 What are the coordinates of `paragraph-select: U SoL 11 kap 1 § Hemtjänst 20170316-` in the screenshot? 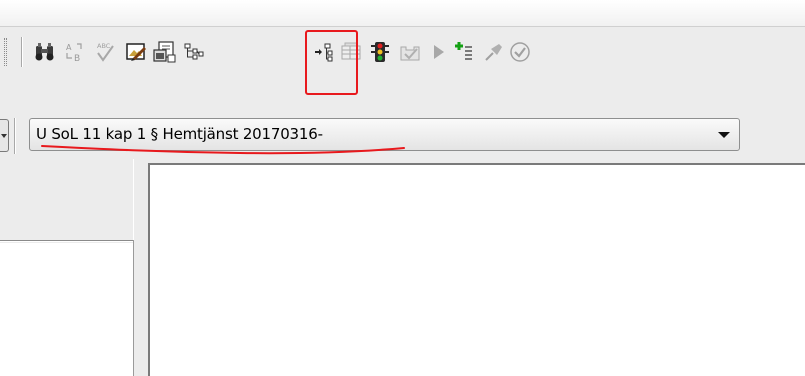 It's located at (384, 134).